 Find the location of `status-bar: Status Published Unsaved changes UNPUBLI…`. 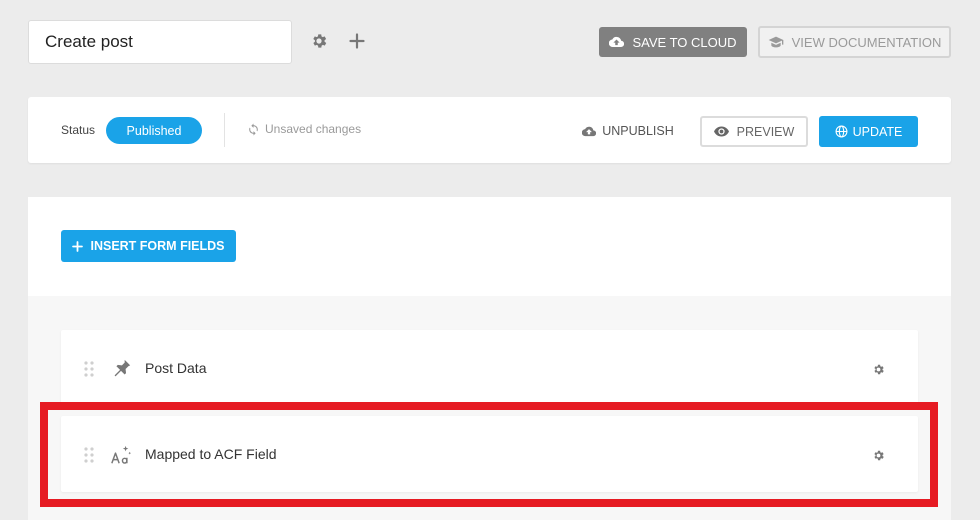

status-bar: Status Published Unsaved changes UNPUBLI… is located at coordinates (489, 130).